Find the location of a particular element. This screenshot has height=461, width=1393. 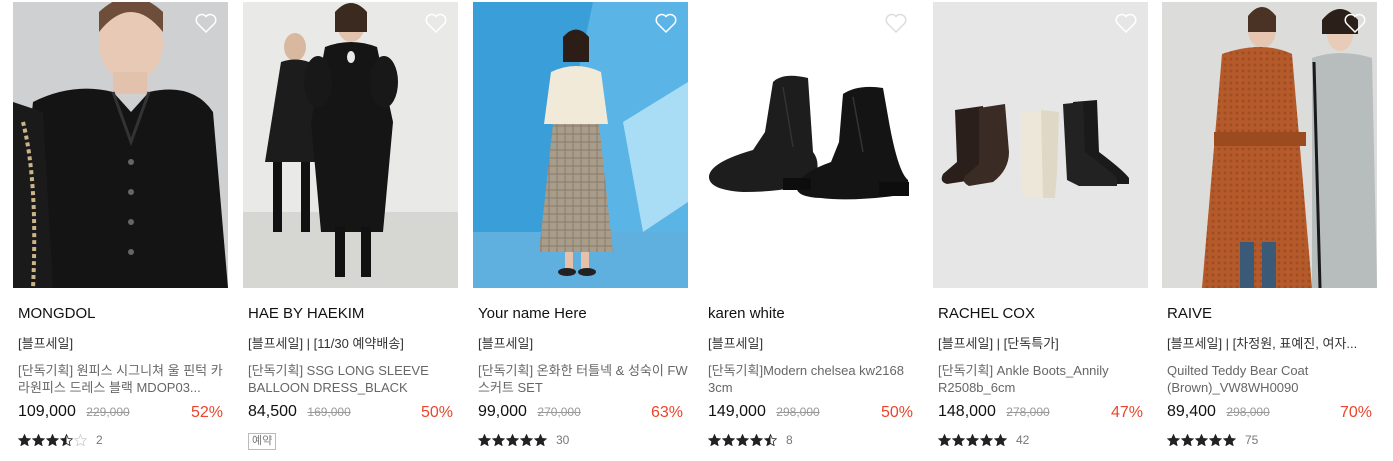

original-price: 229,000 is located at coordinates (108, 412).